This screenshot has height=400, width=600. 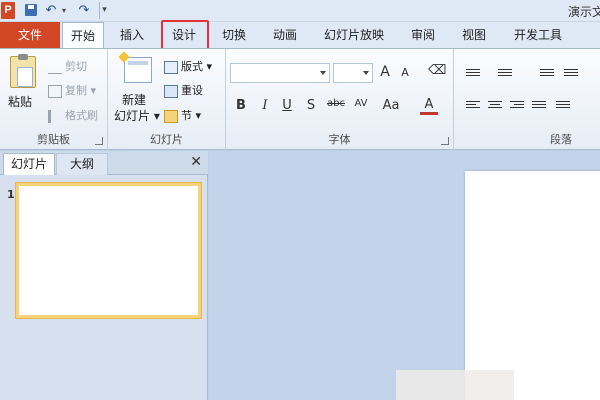 What do you see at coordinates (353, 73) in the screenshot?
I see `font-size-combo` at bounding box center [353, 73].